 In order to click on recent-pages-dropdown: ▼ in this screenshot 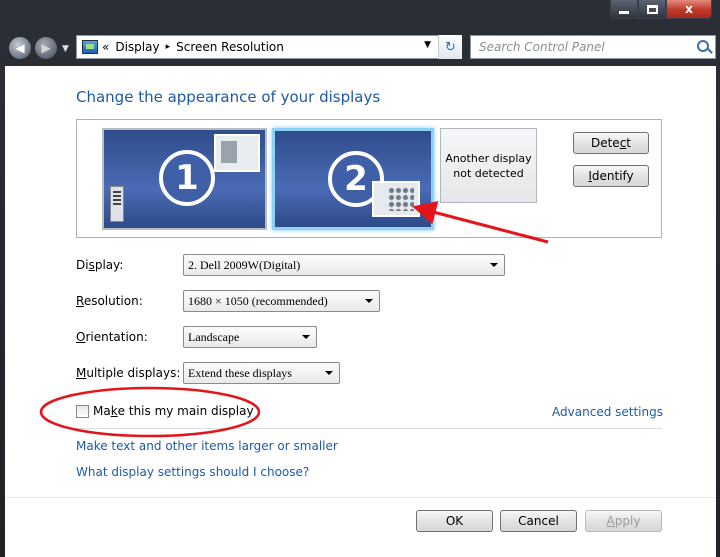, I will do `click(65, 49)`.